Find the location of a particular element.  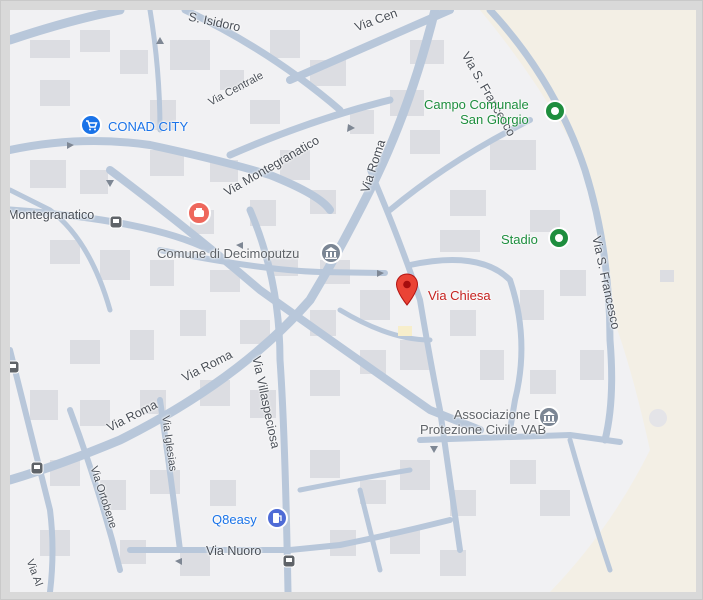

location-pin-icon is located at coordinates (407, 290).